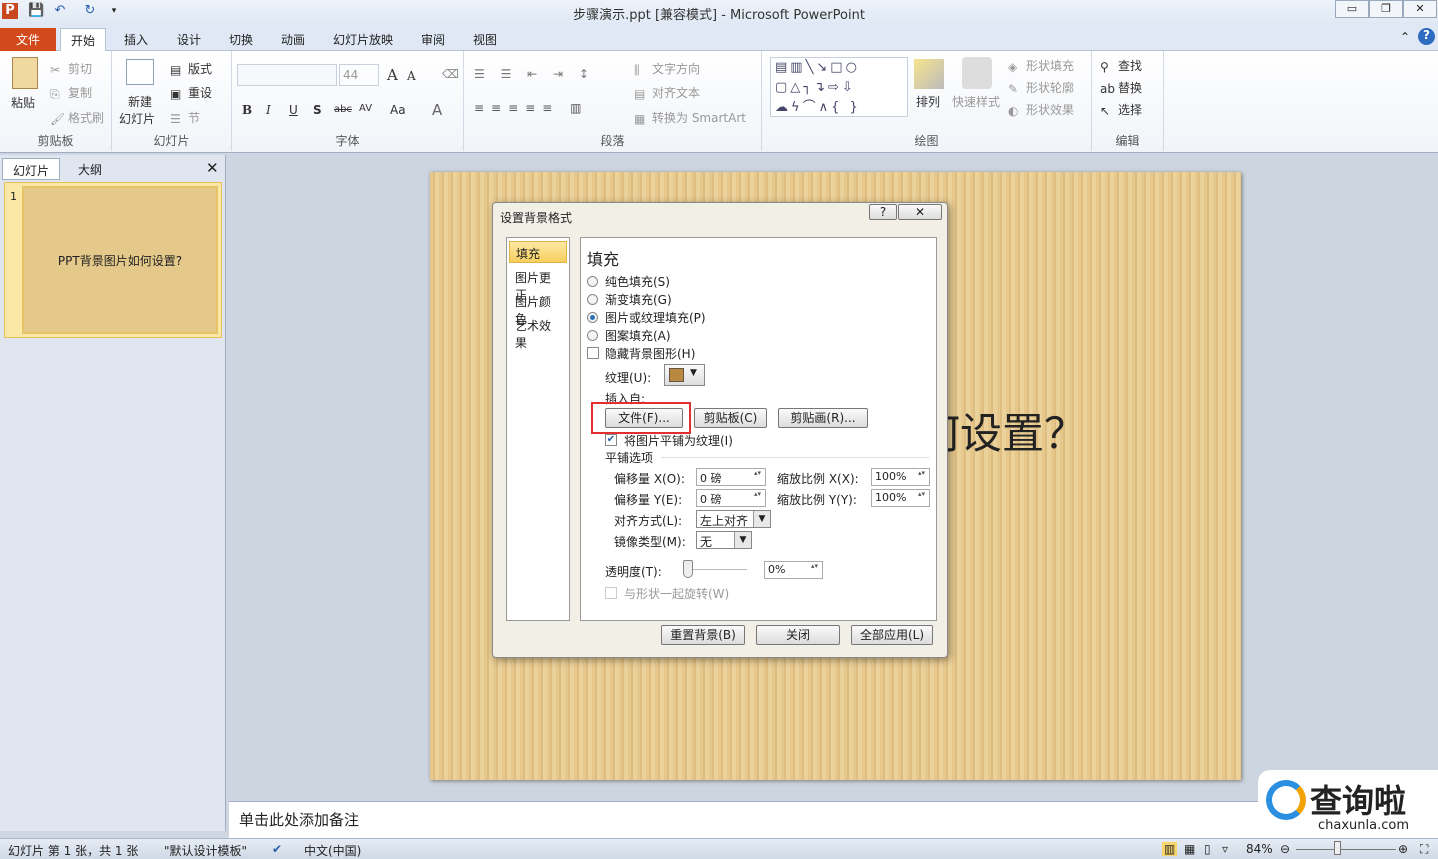 The width and height of the screenshot is (1438, 859). I want to click on hide-graphics-label: 隐藏背景图形(H), so click(650, 353).